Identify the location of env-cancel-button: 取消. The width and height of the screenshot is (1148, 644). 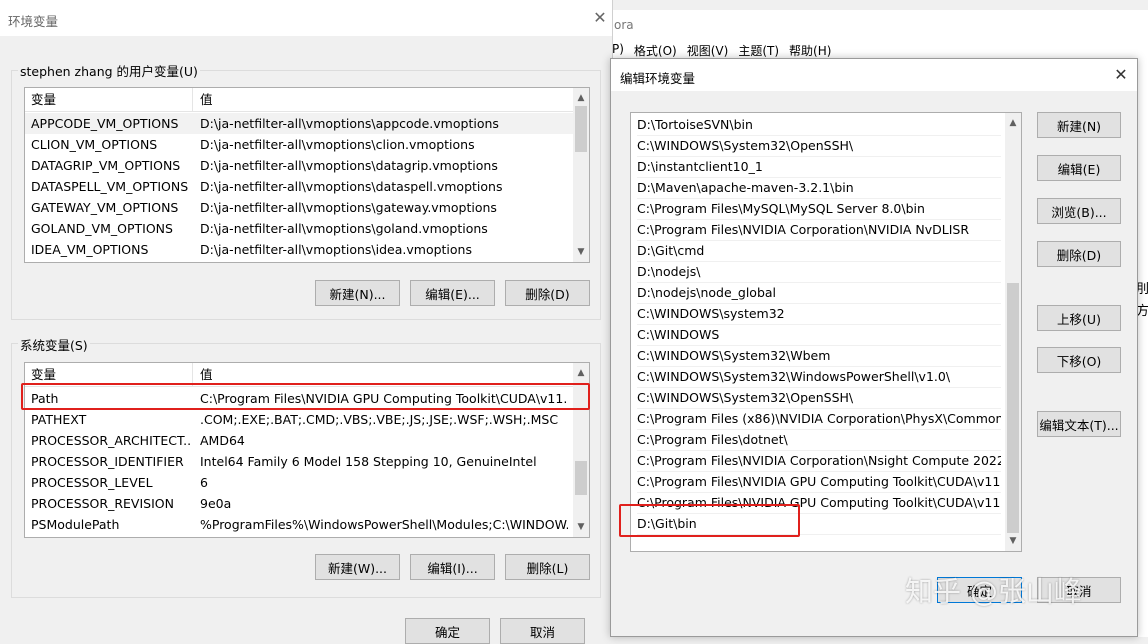
(542, 631).